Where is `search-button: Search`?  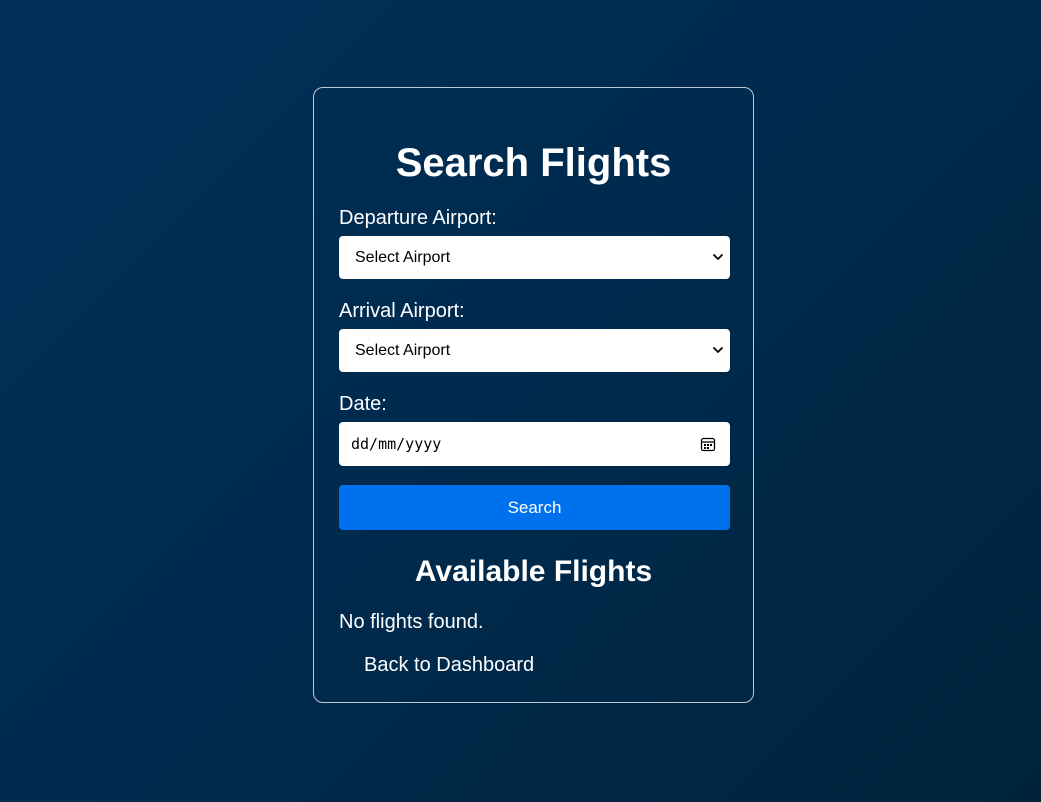
search-button: Search is located at coordinates (534, 507).